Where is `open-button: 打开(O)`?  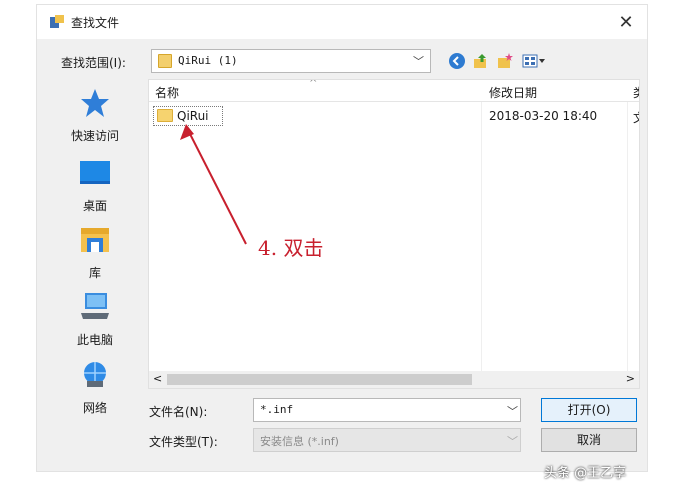
open-button: 打开(O) is located at coordinates (589, 410).